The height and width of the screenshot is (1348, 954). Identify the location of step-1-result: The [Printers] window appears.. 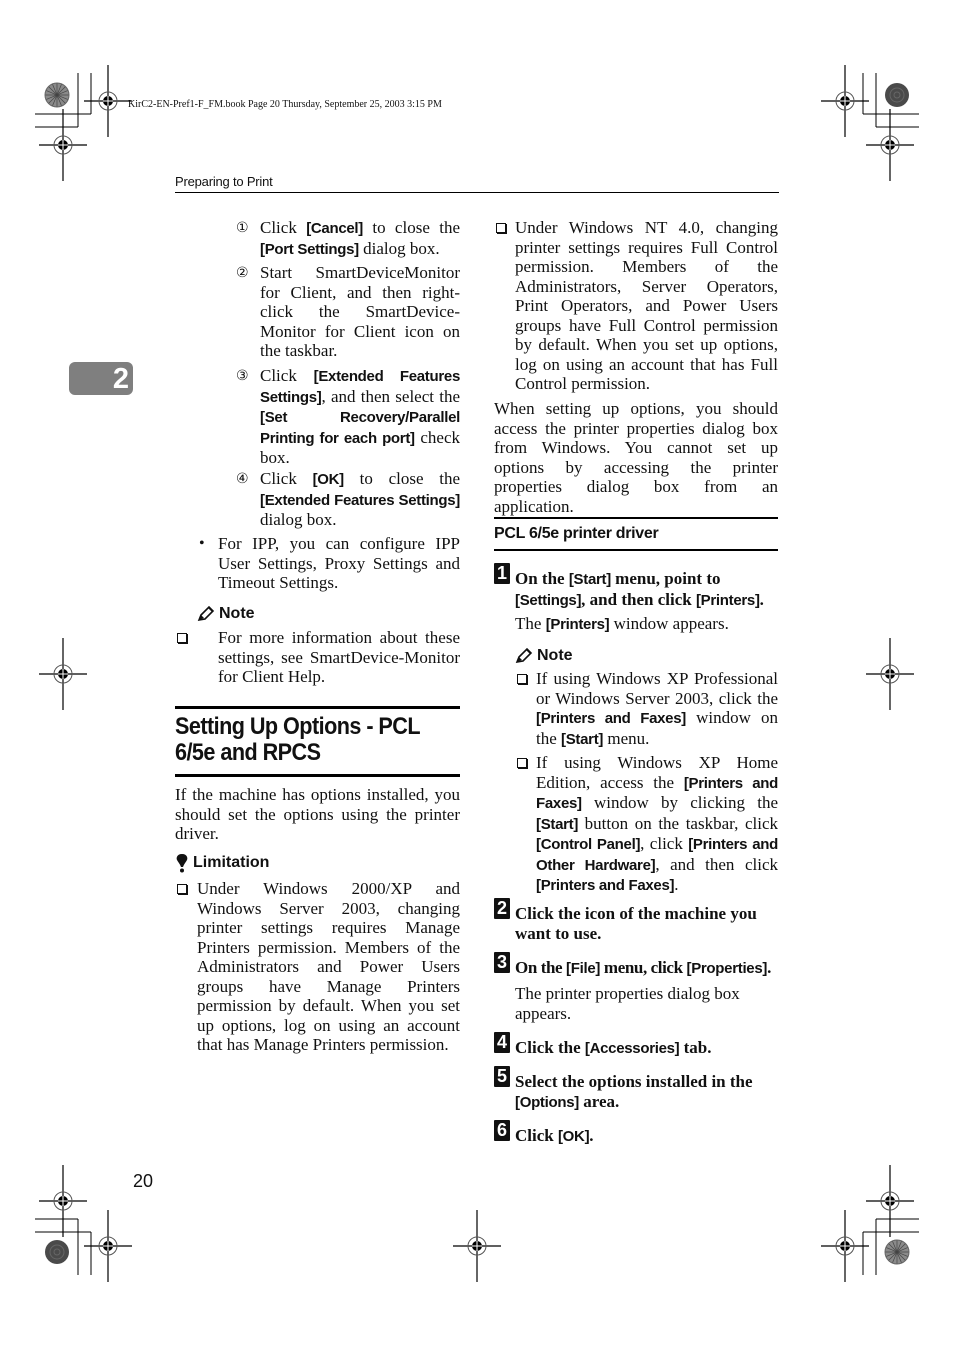
(646, 624).